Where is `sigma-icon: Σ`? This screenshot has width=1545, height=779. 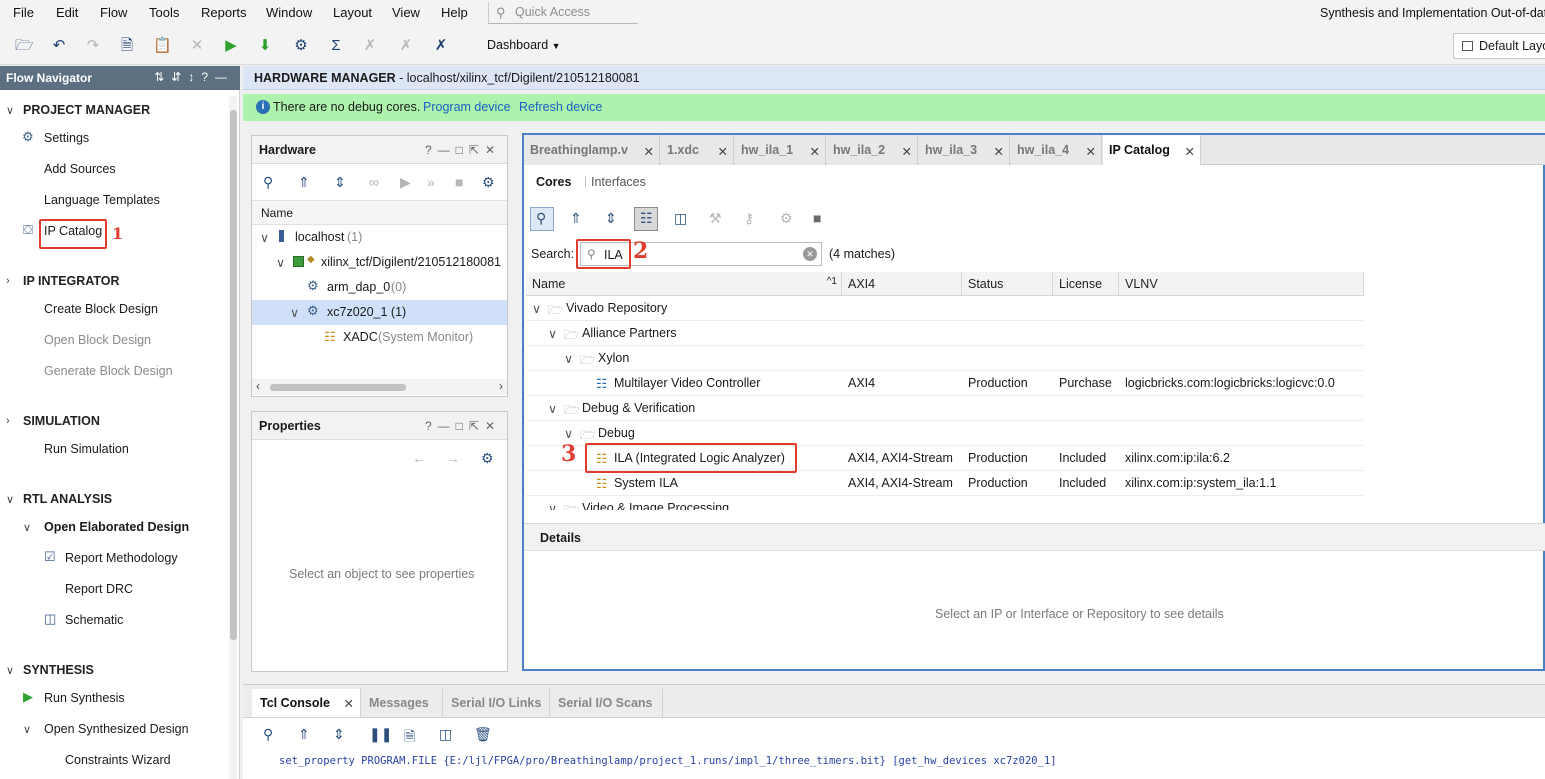
sigma-icon: Σ is located at coordinates (336, 46).